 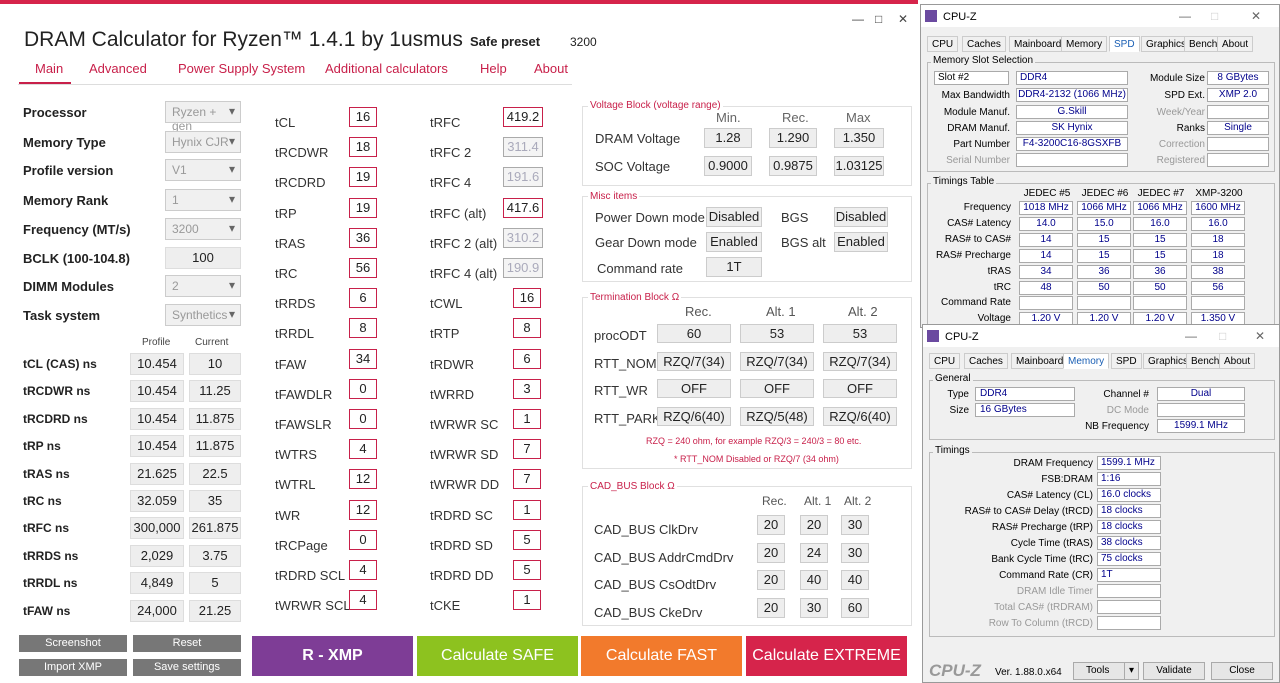 What do you see at coordinates (981, 144) in the screenshot?
I see `part-number-label: Part Number` at bounding box center [981, 144].